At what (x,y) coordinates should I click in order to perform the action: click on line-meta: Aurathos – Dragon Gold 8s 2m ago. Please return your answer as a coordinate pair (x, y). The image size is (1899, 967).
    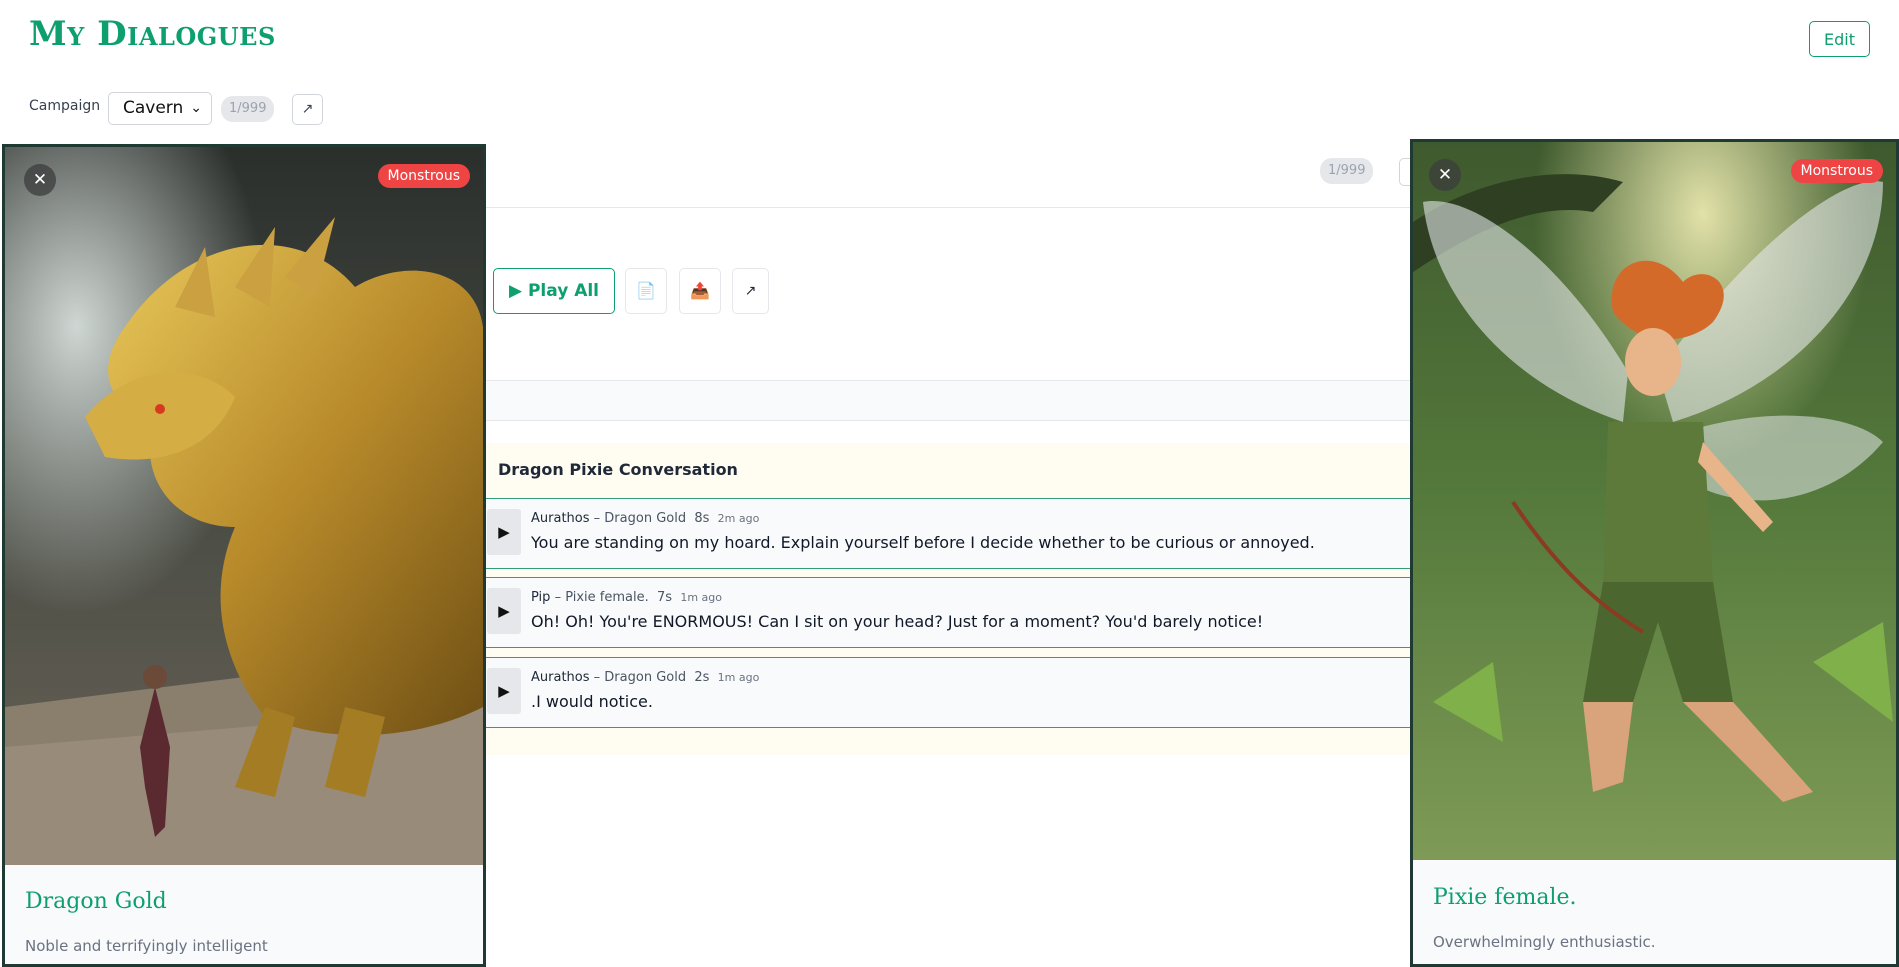
    Looking at the image, I should click on (645, 518).